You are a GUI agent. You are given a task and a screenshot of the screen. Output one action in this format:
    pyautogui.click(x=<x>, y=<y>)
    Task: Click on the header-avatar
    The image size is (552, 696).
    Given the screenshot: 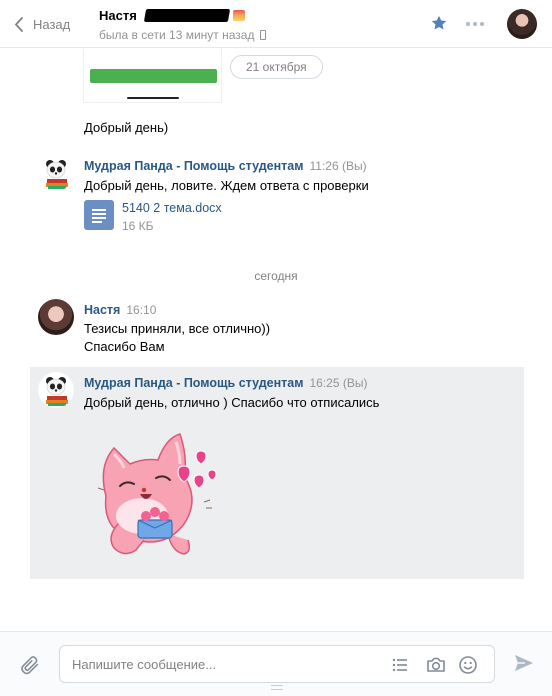 What is the action you would take?
    pyautogui.click(x=522, y=24)
    